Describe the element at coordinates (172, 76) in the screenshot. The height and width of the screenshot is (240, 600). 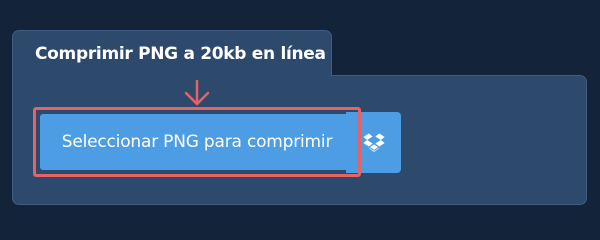
I see `tab-panel-join` at that location.